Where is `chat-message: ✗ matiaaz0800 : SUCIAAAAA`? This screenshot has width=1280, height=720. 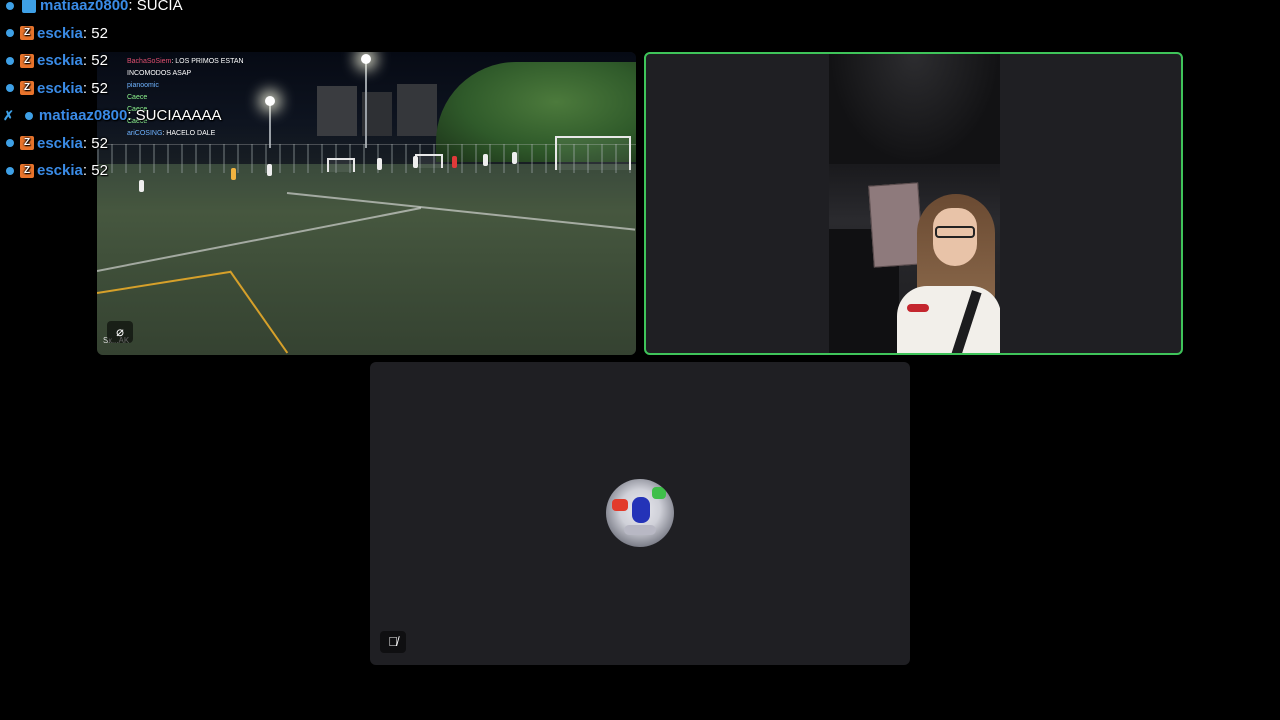 chat-message: ✗ matiaaz0800 : SUCIAAAAA is located at coordinates (130, 116).